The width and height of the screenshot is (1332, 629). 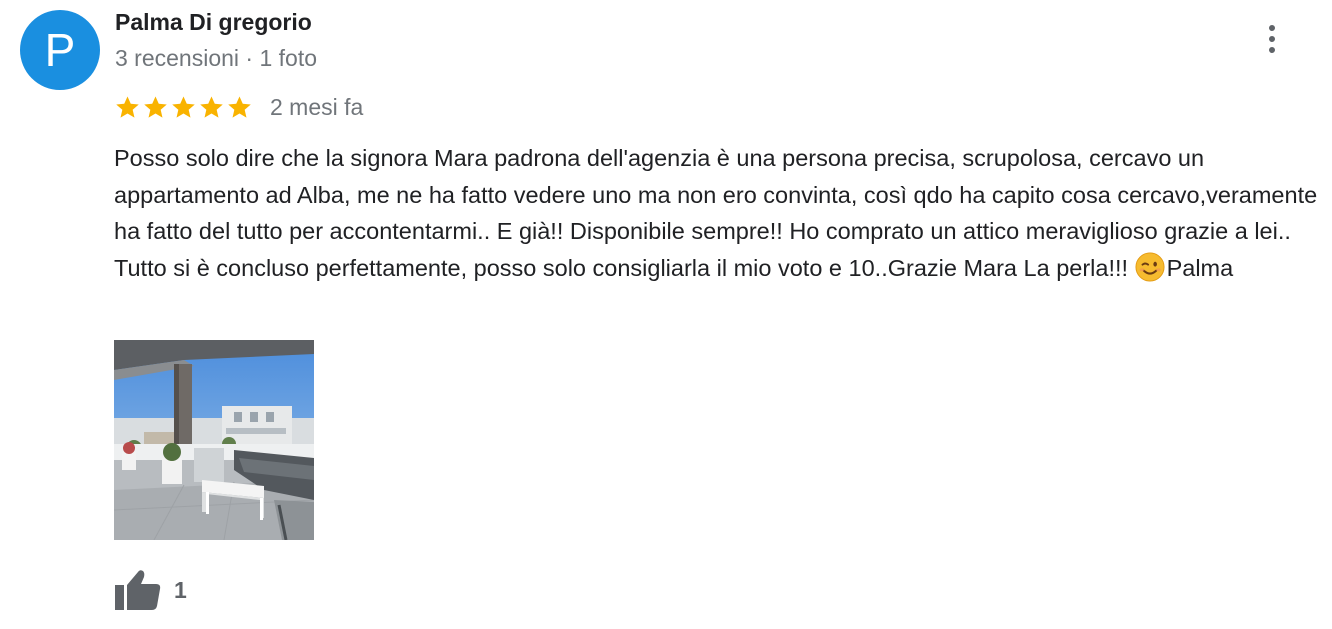 I want to click on star-rating, so click(x=183, y=107).